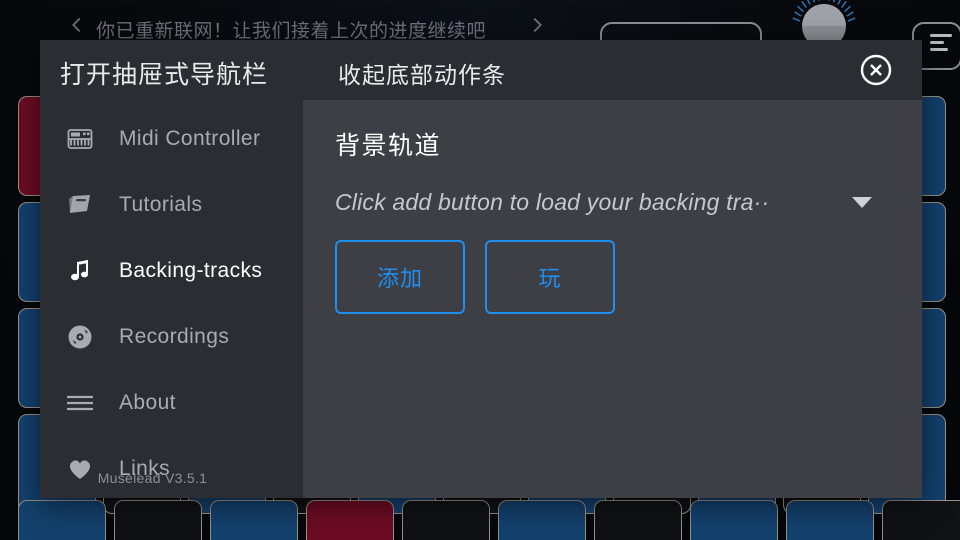  Describe the element at coordinates (941, 42) in the screenshot. I see `menu-lines-icon` at that location.